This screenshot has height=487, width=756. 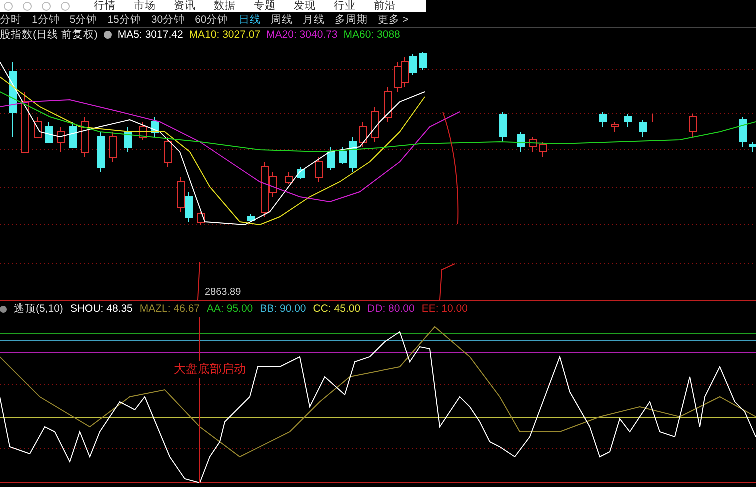 What do you see at coordinates (283, 309) in the screenshot?
I see `indicator-value: BB: 90.00` at bounding box center [283, 309].